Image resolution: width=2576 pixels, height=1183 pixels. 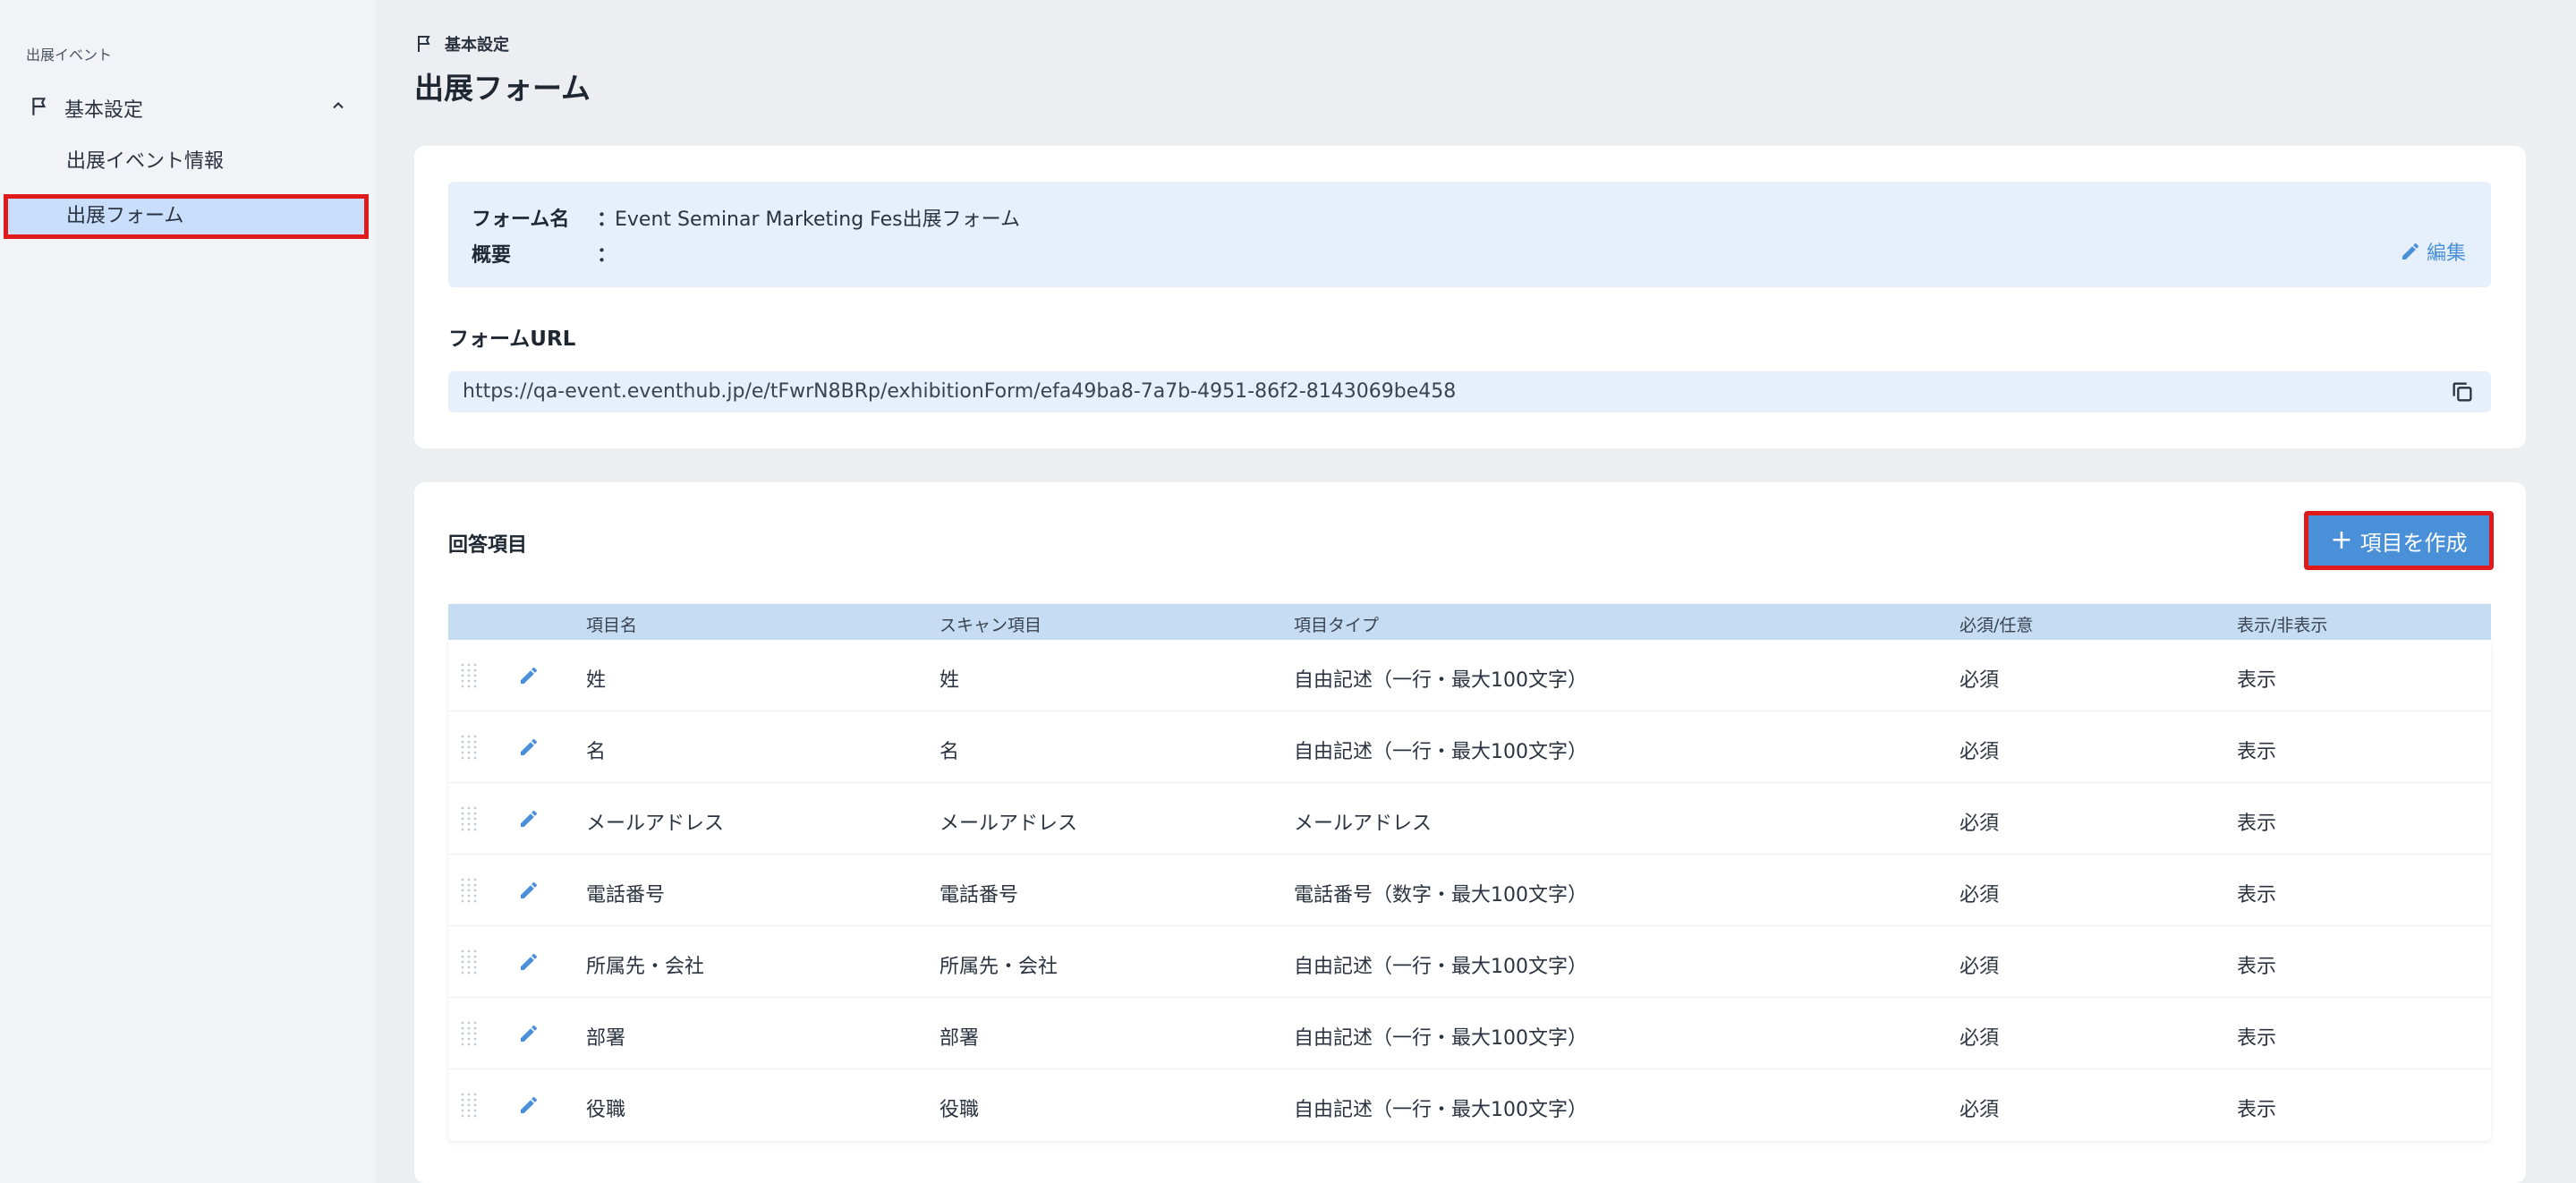 What do you see at coordinates (502, 88) in the screenshot?
I see `page-title: 出展フォーム` at bounding box center [502, 88].